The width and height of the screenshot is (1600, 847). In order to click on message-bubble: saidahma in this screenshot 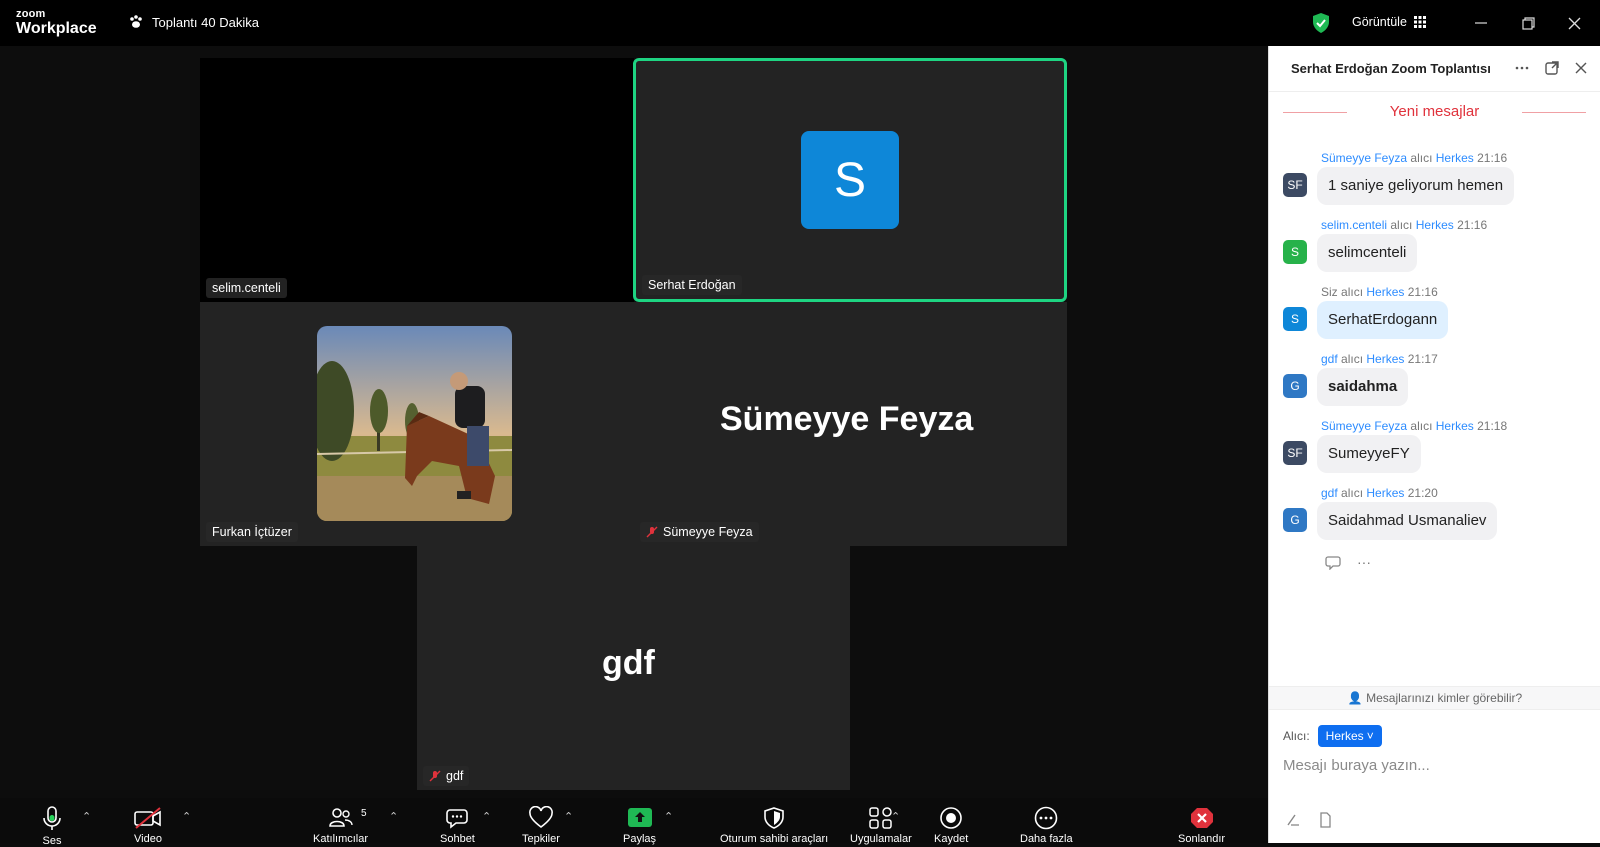, I will do `click(1363, 387)`.